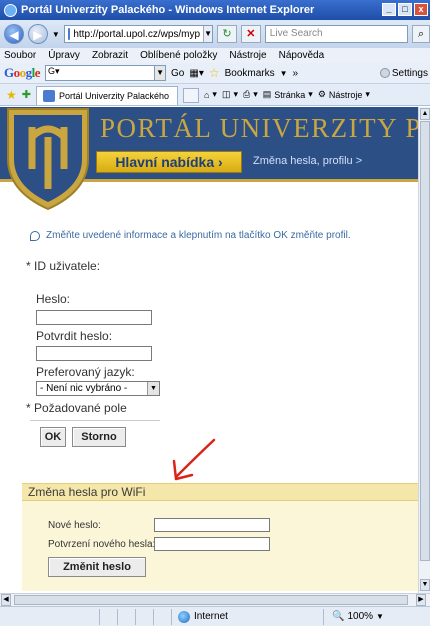  I want to click on status-bar: Internet 🔍 100% ▼, so click(215, 616).